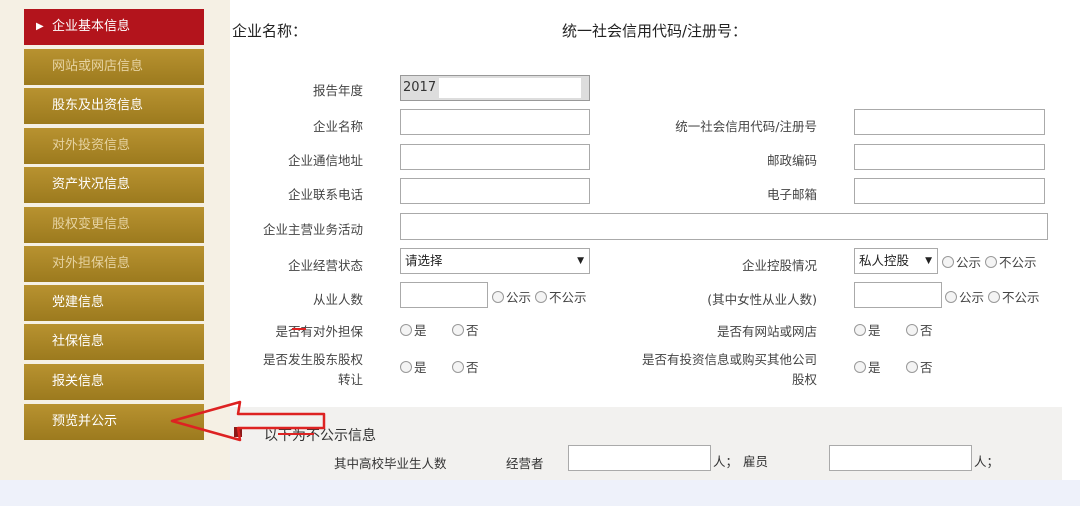 The height and width of the screenshot is (506, 1080). What do you see at coordinates (270, 31) in the screenshot?
I see `company-name-label: 企业名称：` at bounding box center [270, 31].